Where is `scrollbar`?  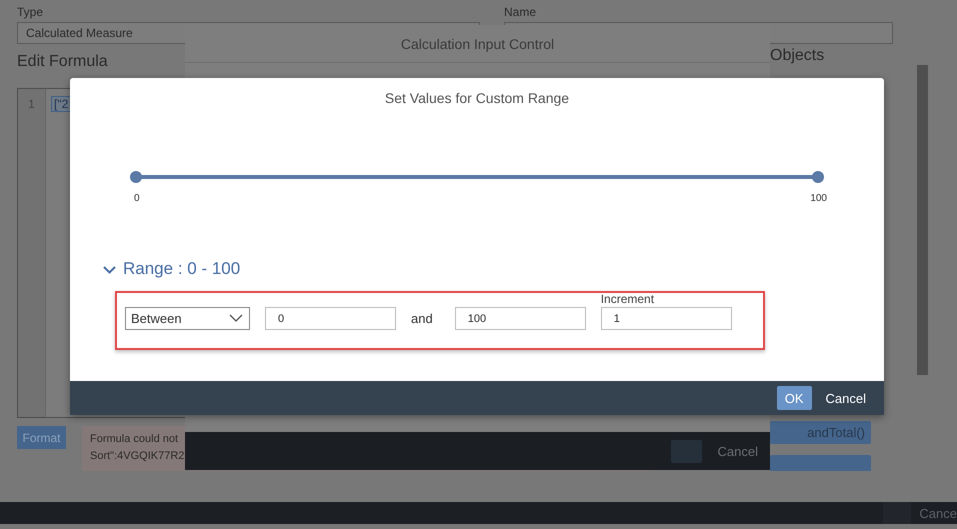 scrollbar is located at coordinates (922, 220).